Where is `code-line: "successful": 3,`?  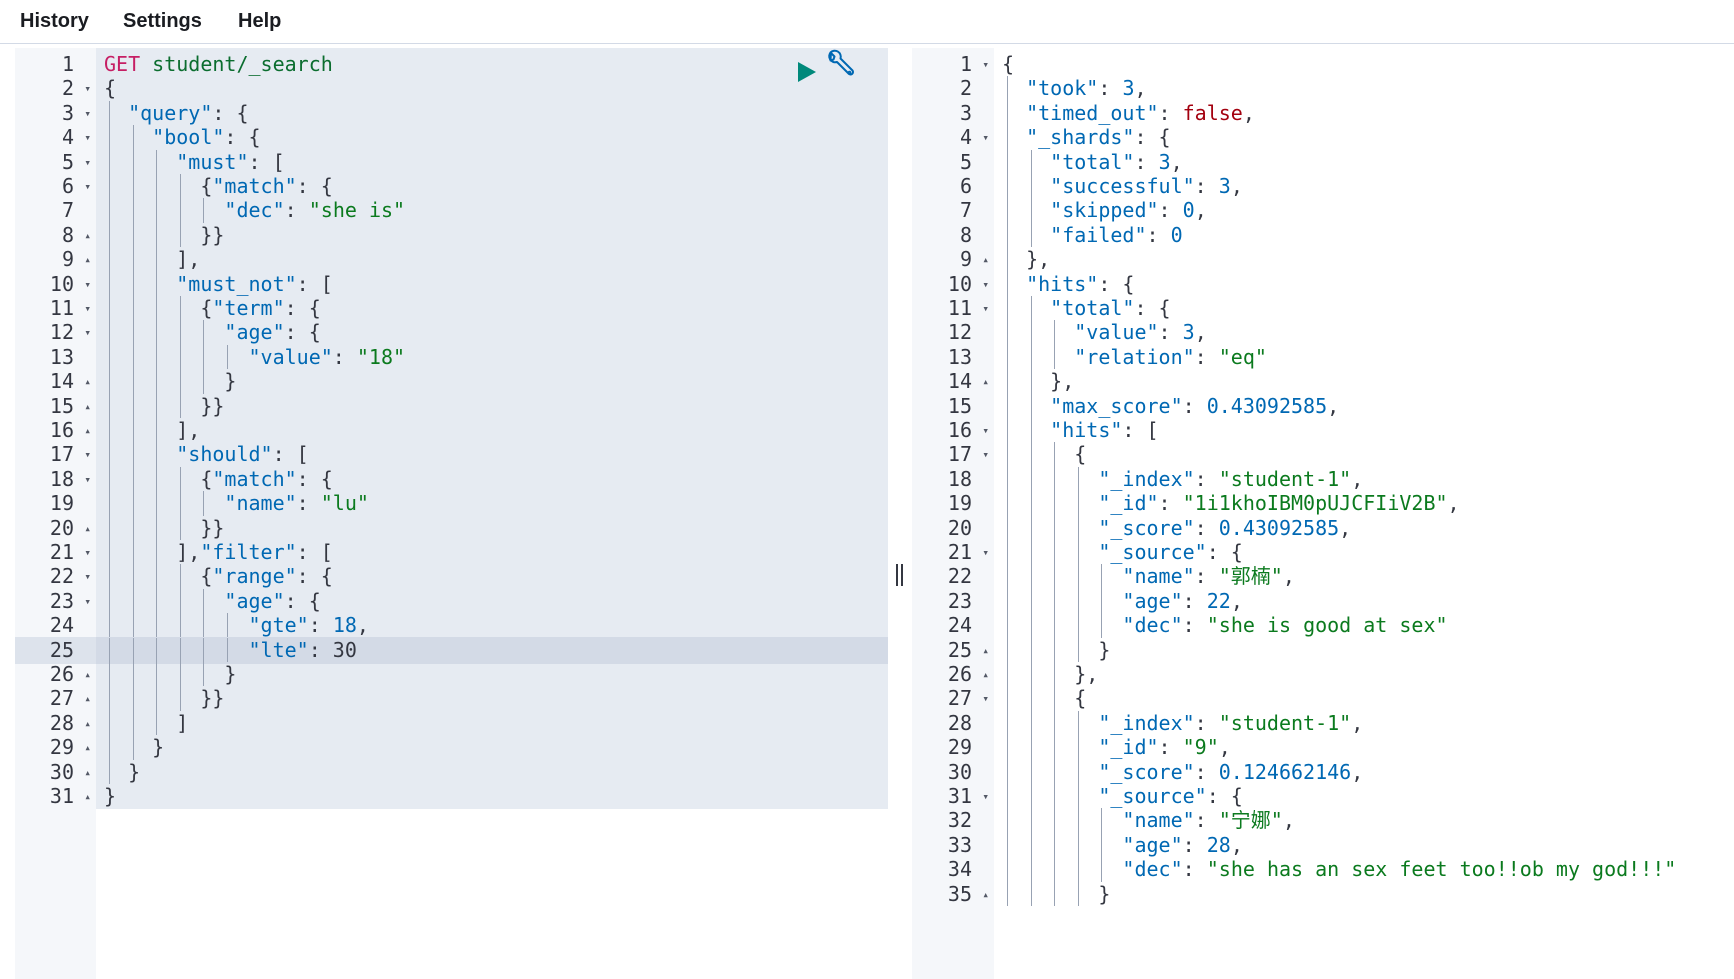
code-line: "successful": 3, is located at coordinates (1364, 186).